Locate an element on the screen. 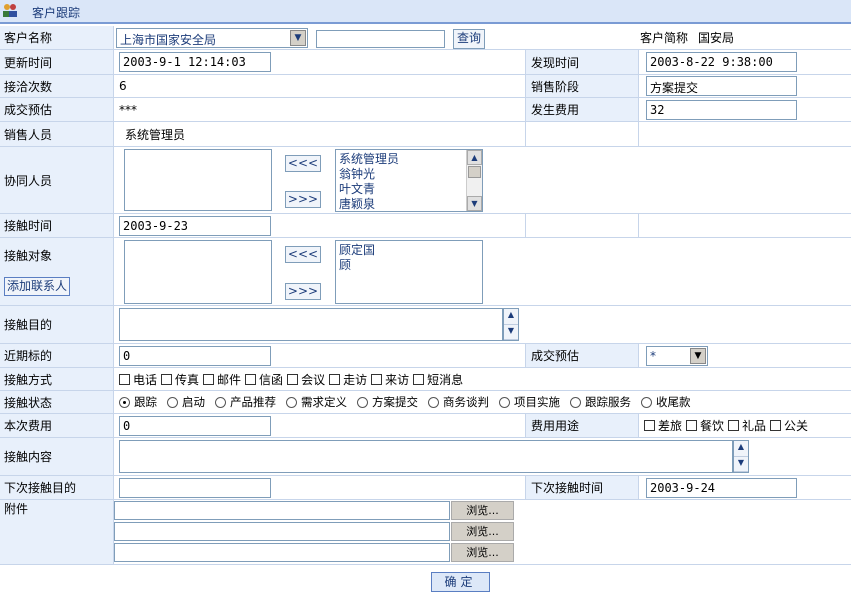  contact-time-input: 2003-9-23 is located at coordinates (195, 226).